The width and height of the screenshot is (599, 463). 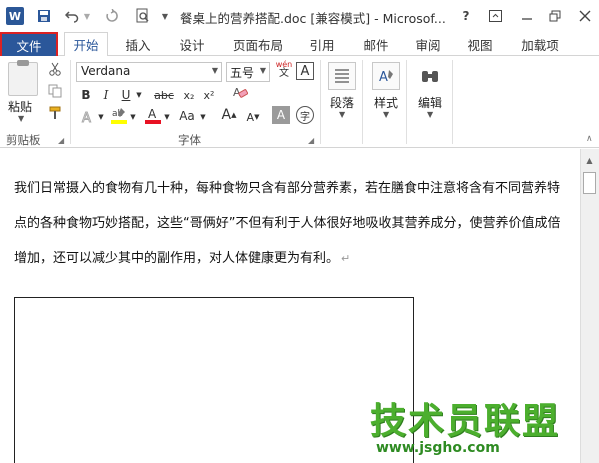 What do you see at coordinates (143, 16) in the screenshot?
I see `print-preview-icon` at bounding box center [143, 16].